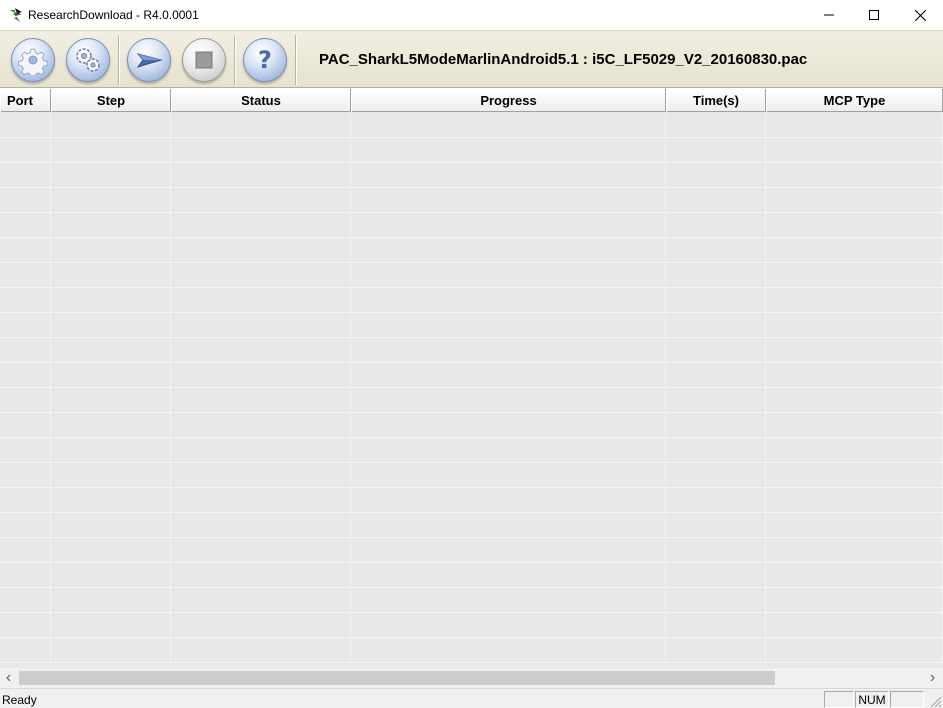 The height and width of the screenshot is (708, 943). What do you see at coordinates (149, 60) in the screenshot?
I see `start-download-button` at bounding box center [149, 60].